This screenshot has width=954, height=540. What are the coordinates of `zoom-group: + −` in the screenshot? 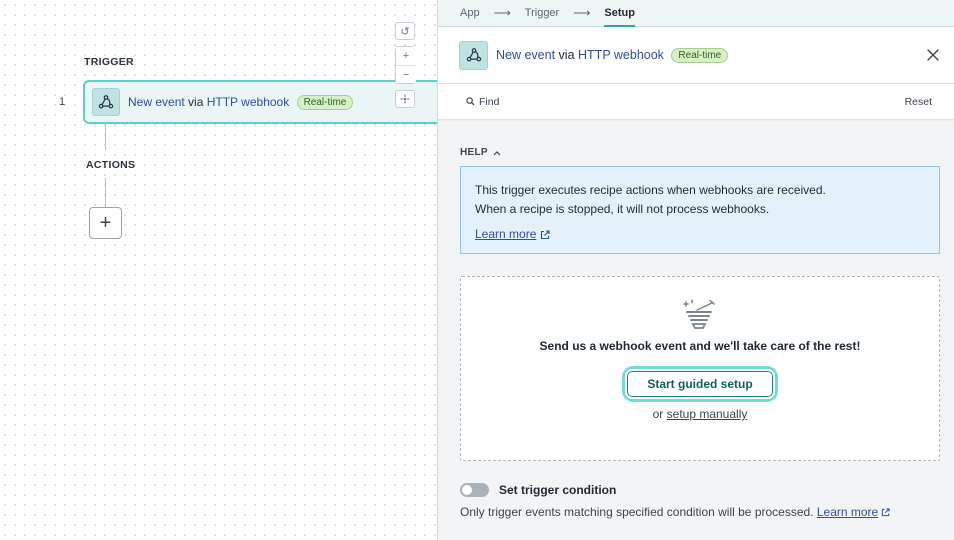 It's located at (405, 65).